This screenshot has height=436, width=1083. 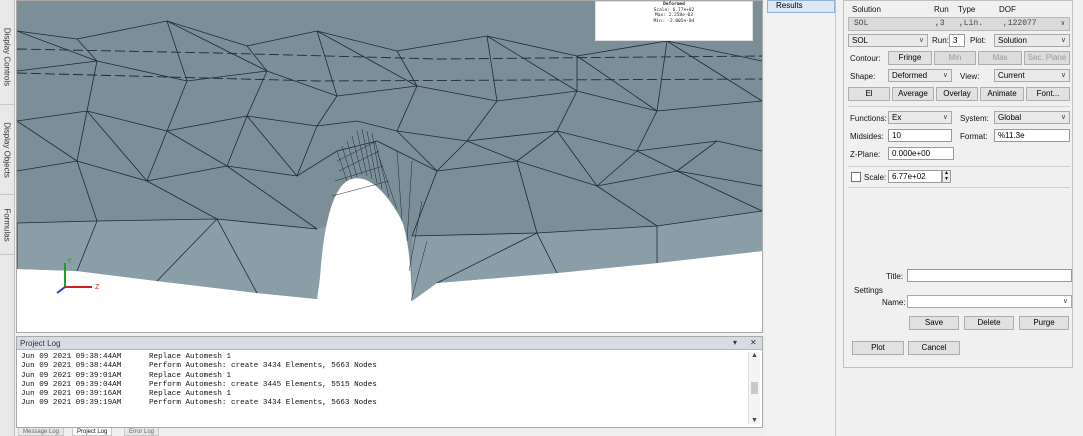 What do you see at coordinates (861, 23) in the screenshot?
I see `sol-name: SOL` at bounding box center [861, 23].